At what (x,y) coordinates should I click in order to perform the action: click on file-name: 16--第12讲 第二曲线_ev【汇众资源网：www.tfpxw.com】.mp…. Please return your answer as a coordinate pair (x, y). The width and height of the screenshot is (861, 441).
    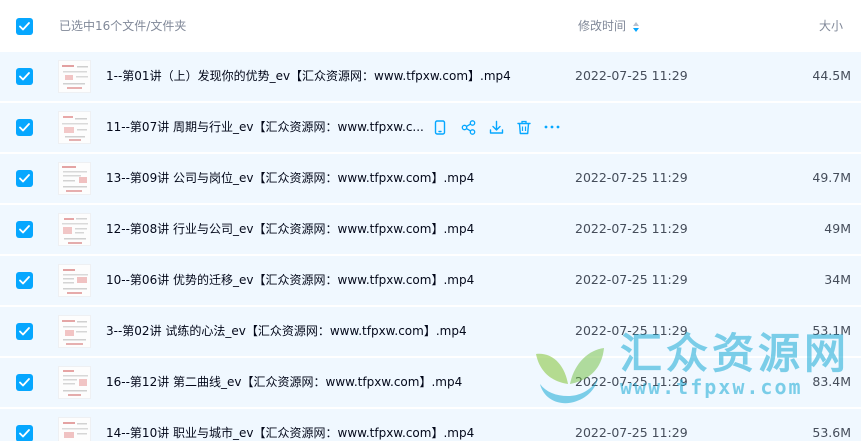
    Looking at the image, I should click on (284, 382).